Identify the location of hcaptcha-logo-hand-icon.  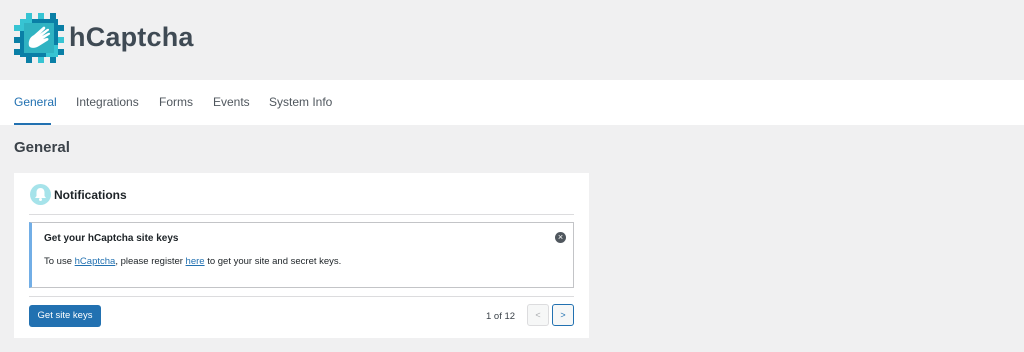
(39, 38).